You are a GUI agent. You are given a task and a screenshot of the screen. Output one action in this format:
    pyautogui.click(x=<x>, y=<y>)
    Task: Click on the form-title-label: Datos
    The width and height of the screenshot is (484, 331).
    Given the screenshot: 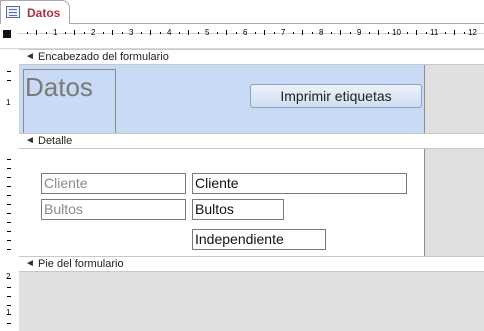 What is the action you would take?
    pyautogui.click(x=69, y=101)
    